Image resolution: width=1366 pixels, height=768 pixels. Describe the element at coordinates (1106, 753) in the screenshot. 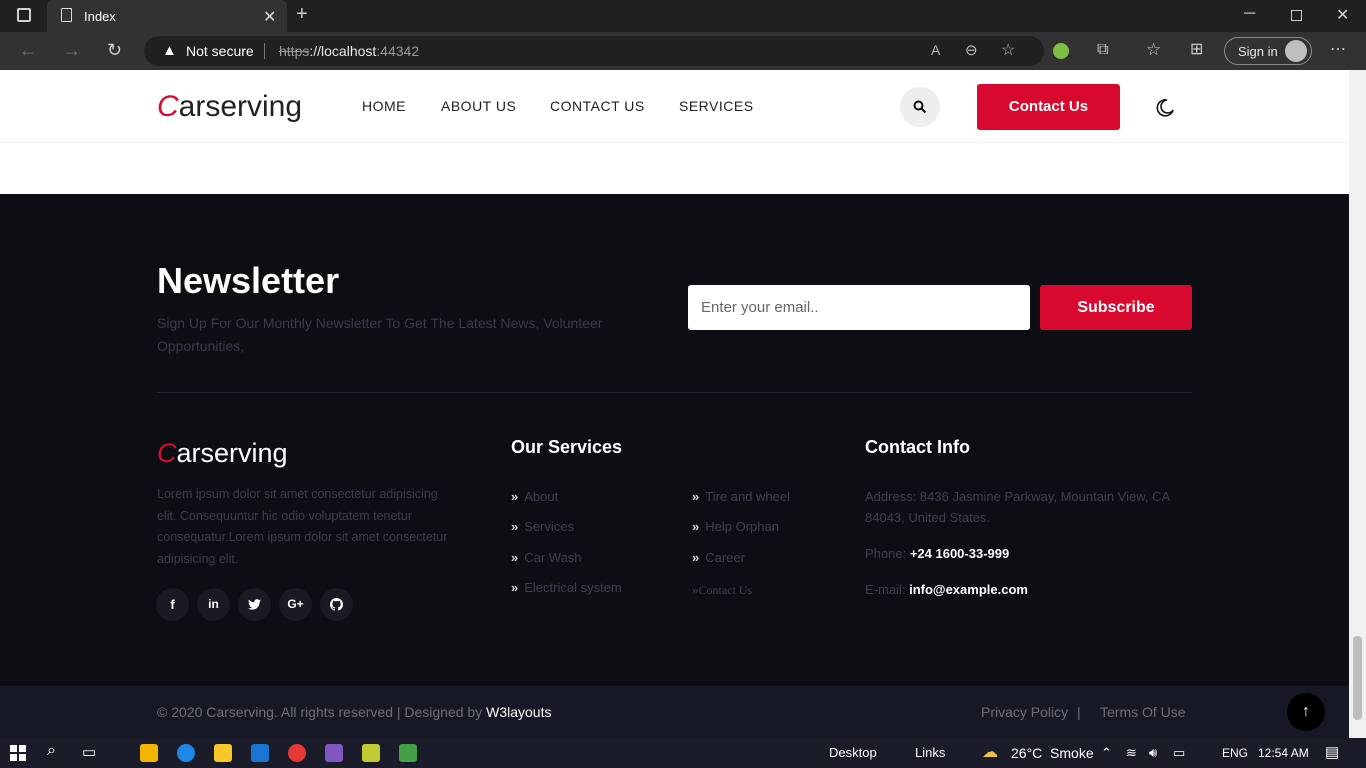

I see `tray-chevron-icon: ⌃` at that location.